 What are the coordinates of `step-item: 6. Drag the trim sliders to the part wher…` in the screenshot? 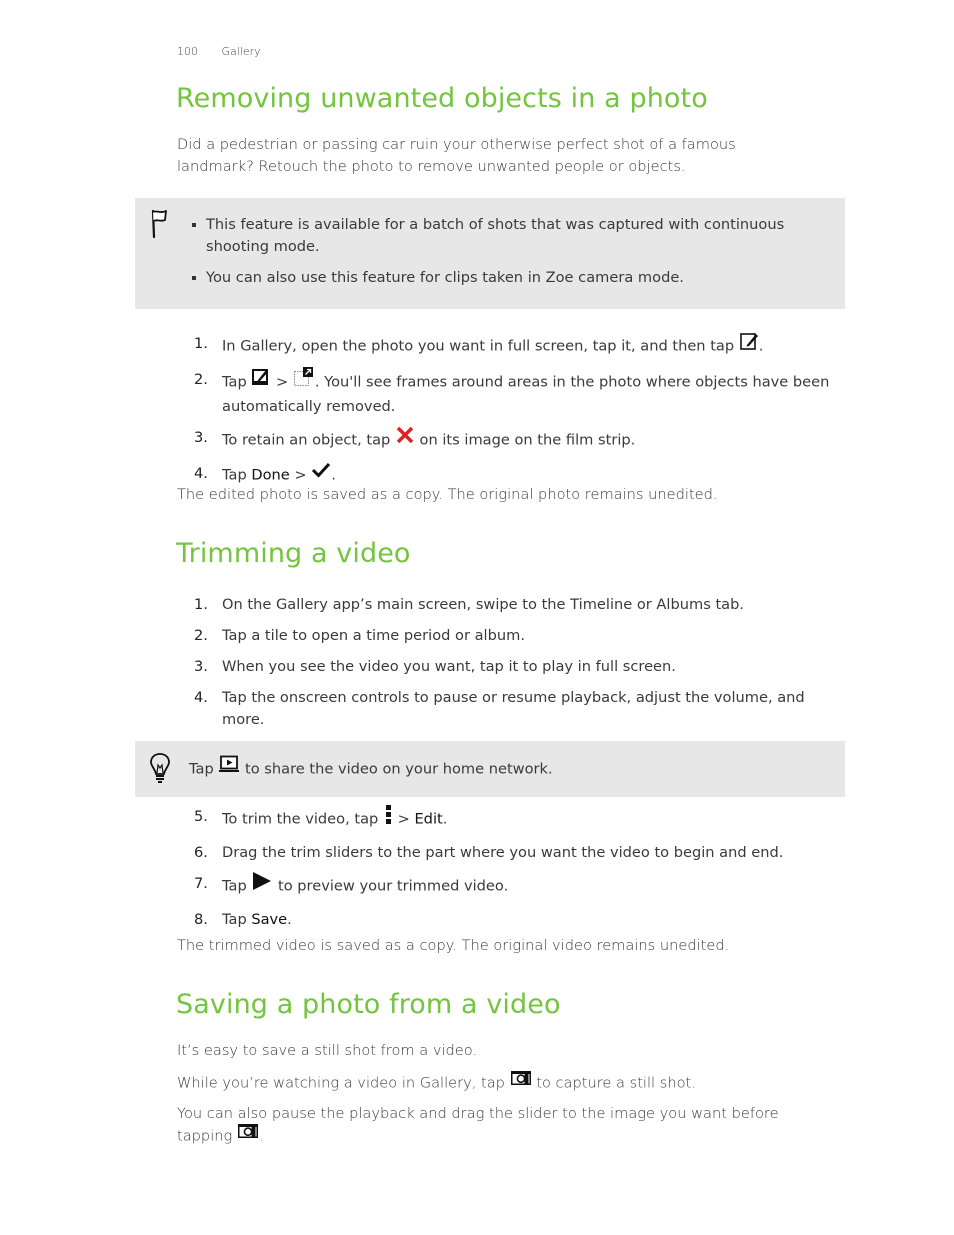 It's located at (516, 853).